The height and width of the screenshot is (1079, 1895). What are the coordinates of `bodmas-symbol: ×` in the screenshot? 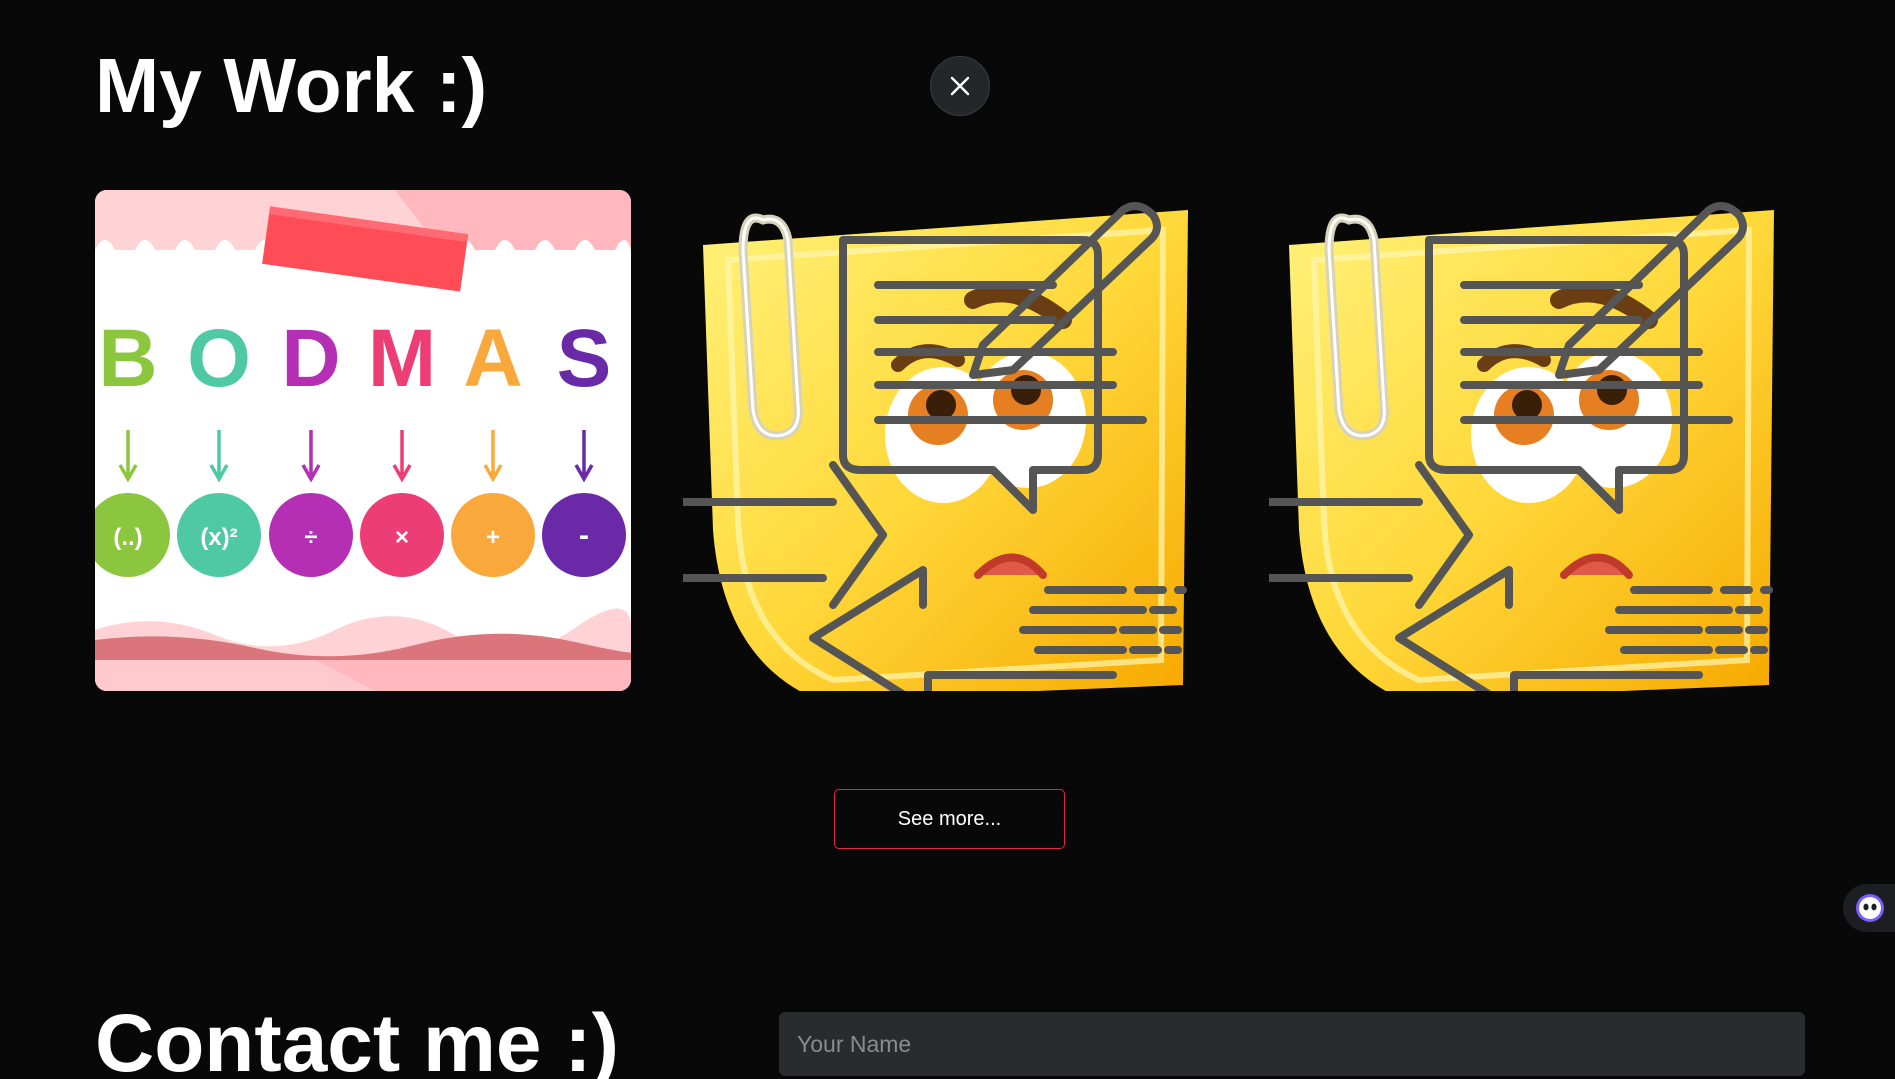 It's located at (402, 537).